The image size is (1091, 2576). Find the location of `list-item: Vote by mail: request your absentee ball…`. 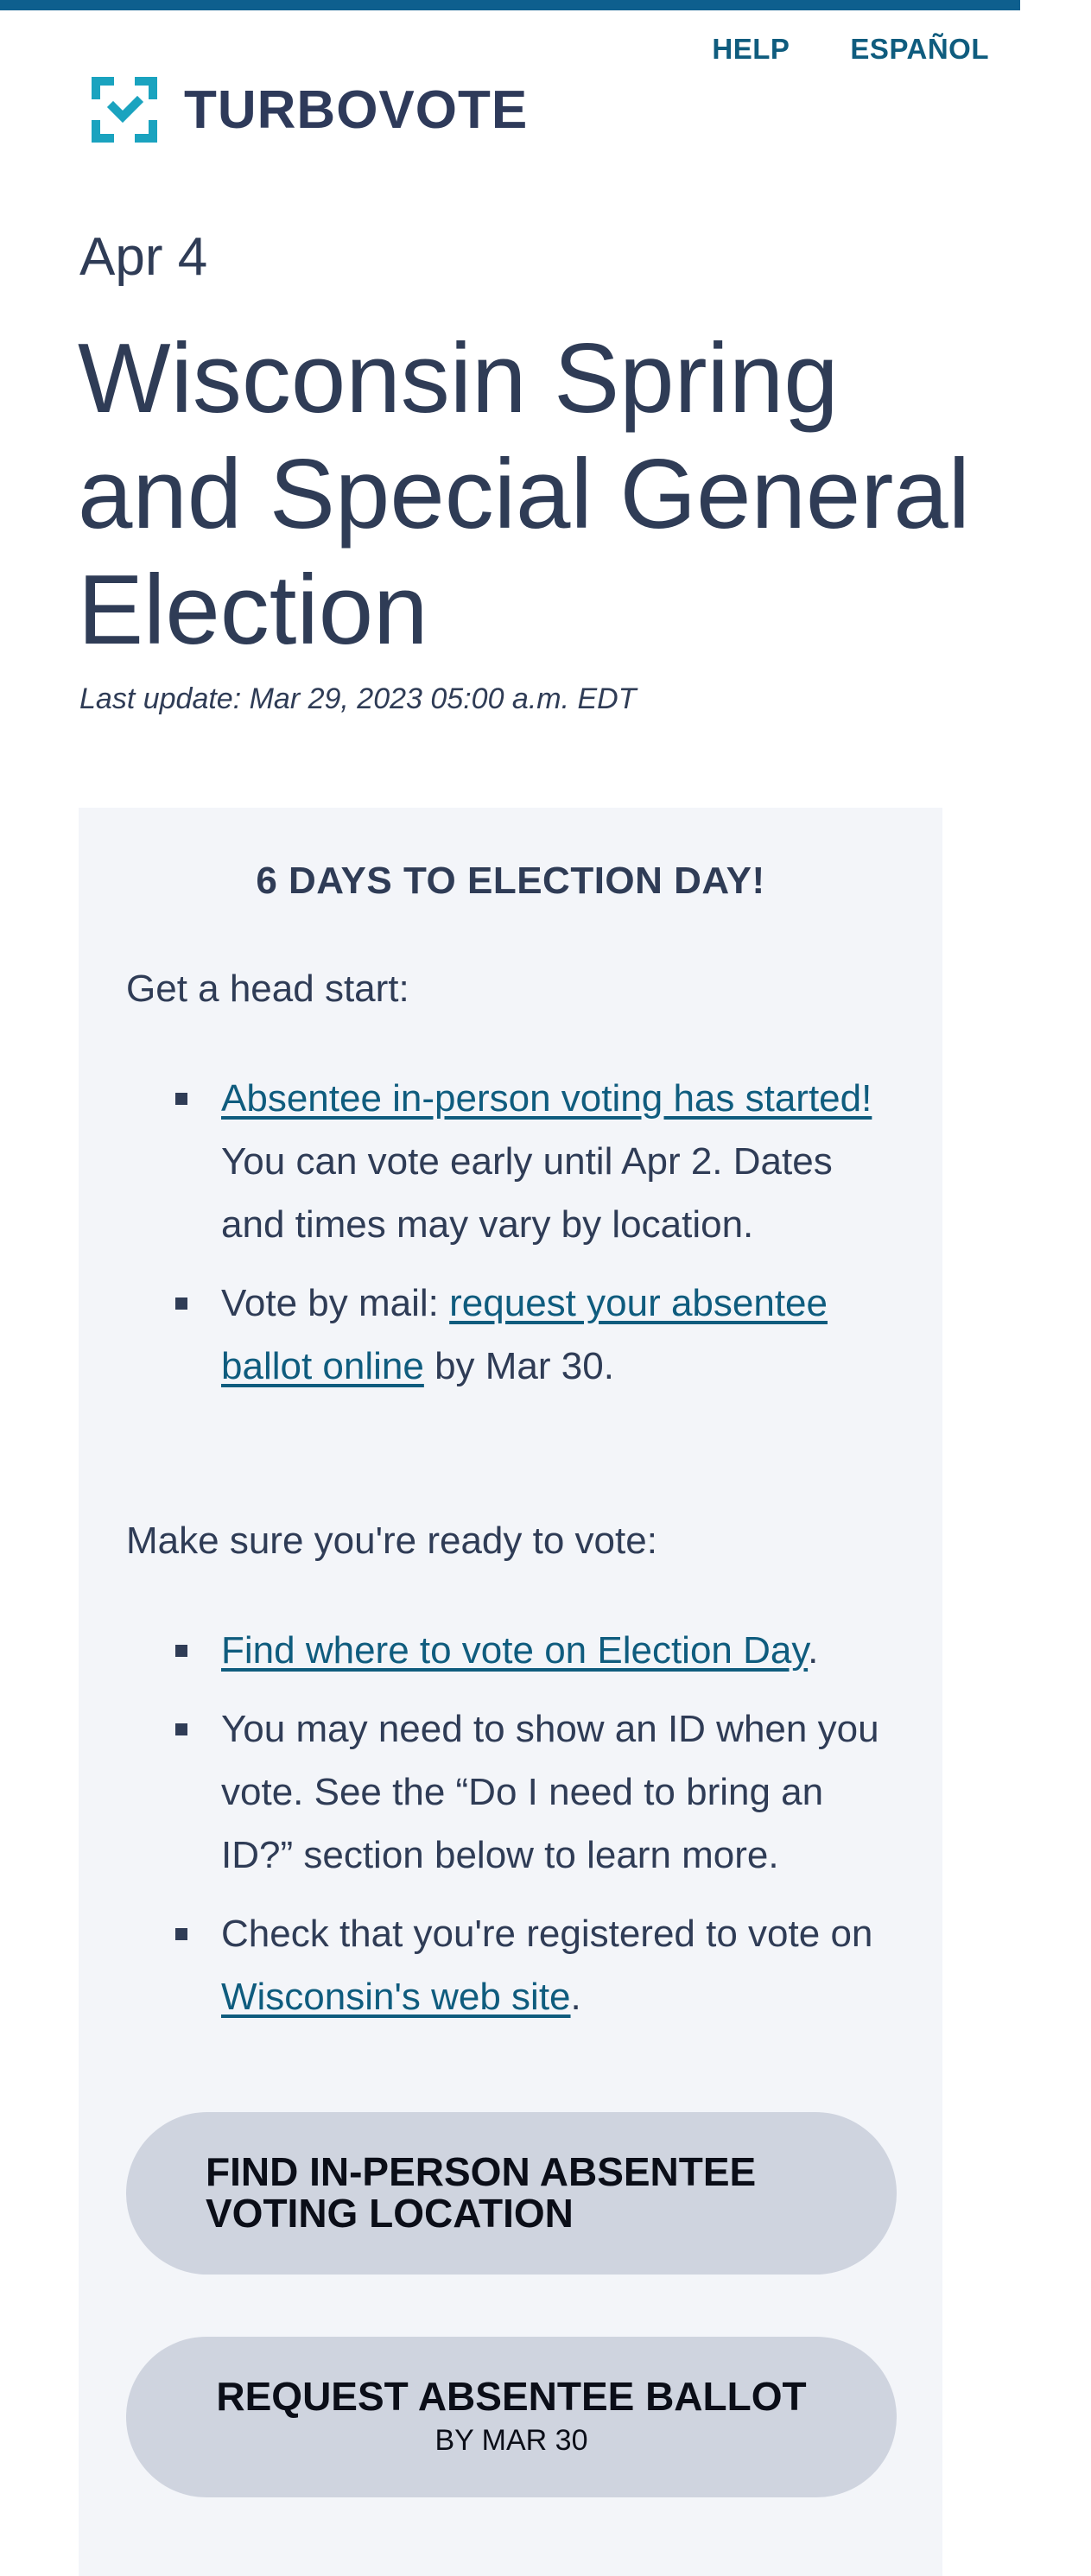

list-item: Vote by mail: request your absentee ball… is located at coordinates (515, 1335).